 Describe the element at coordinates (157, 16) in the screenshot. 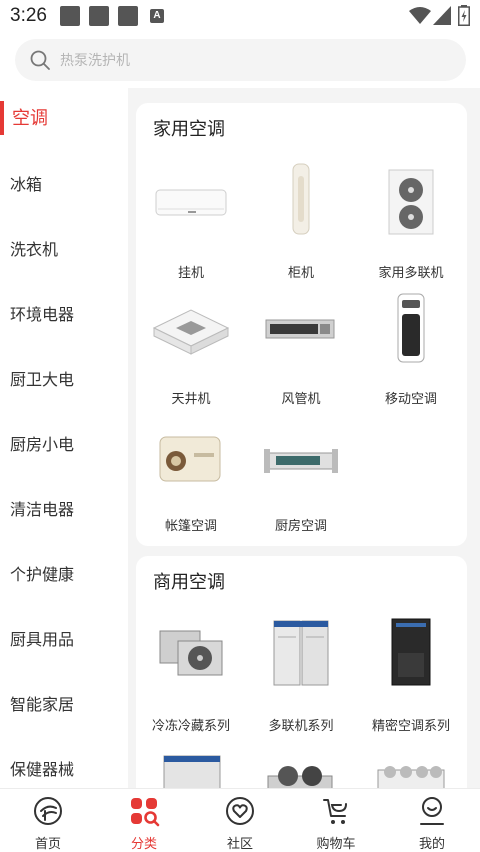

I see `a-badge-icon: A` at that location.